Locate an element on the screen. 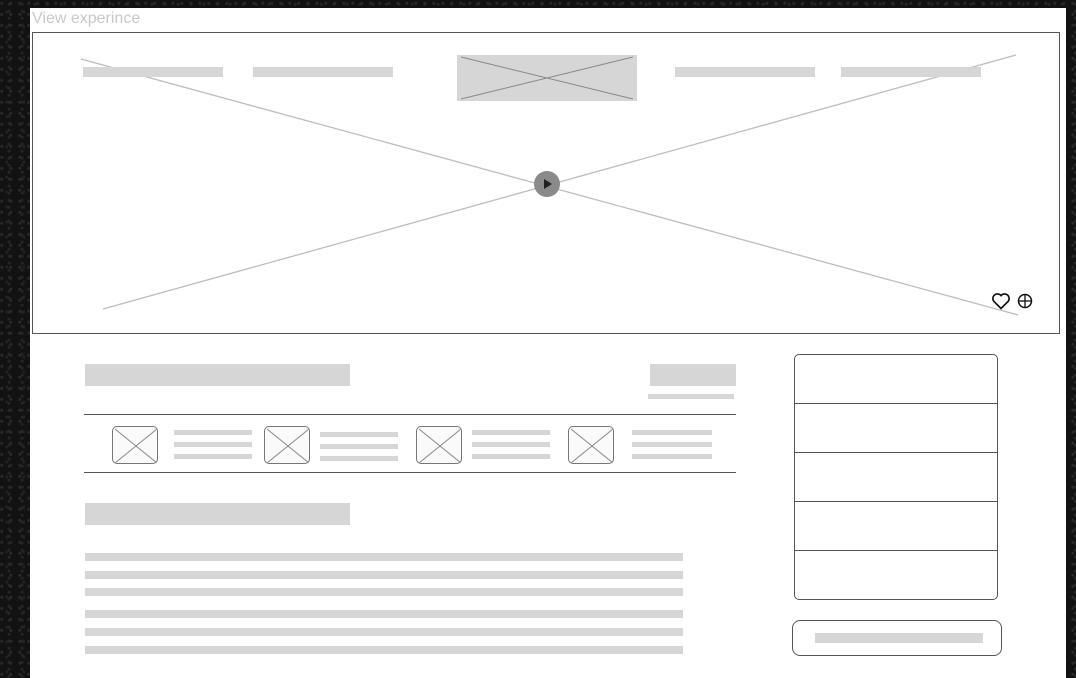  price-subtext-placeholder is located at coordinates (691, 396).